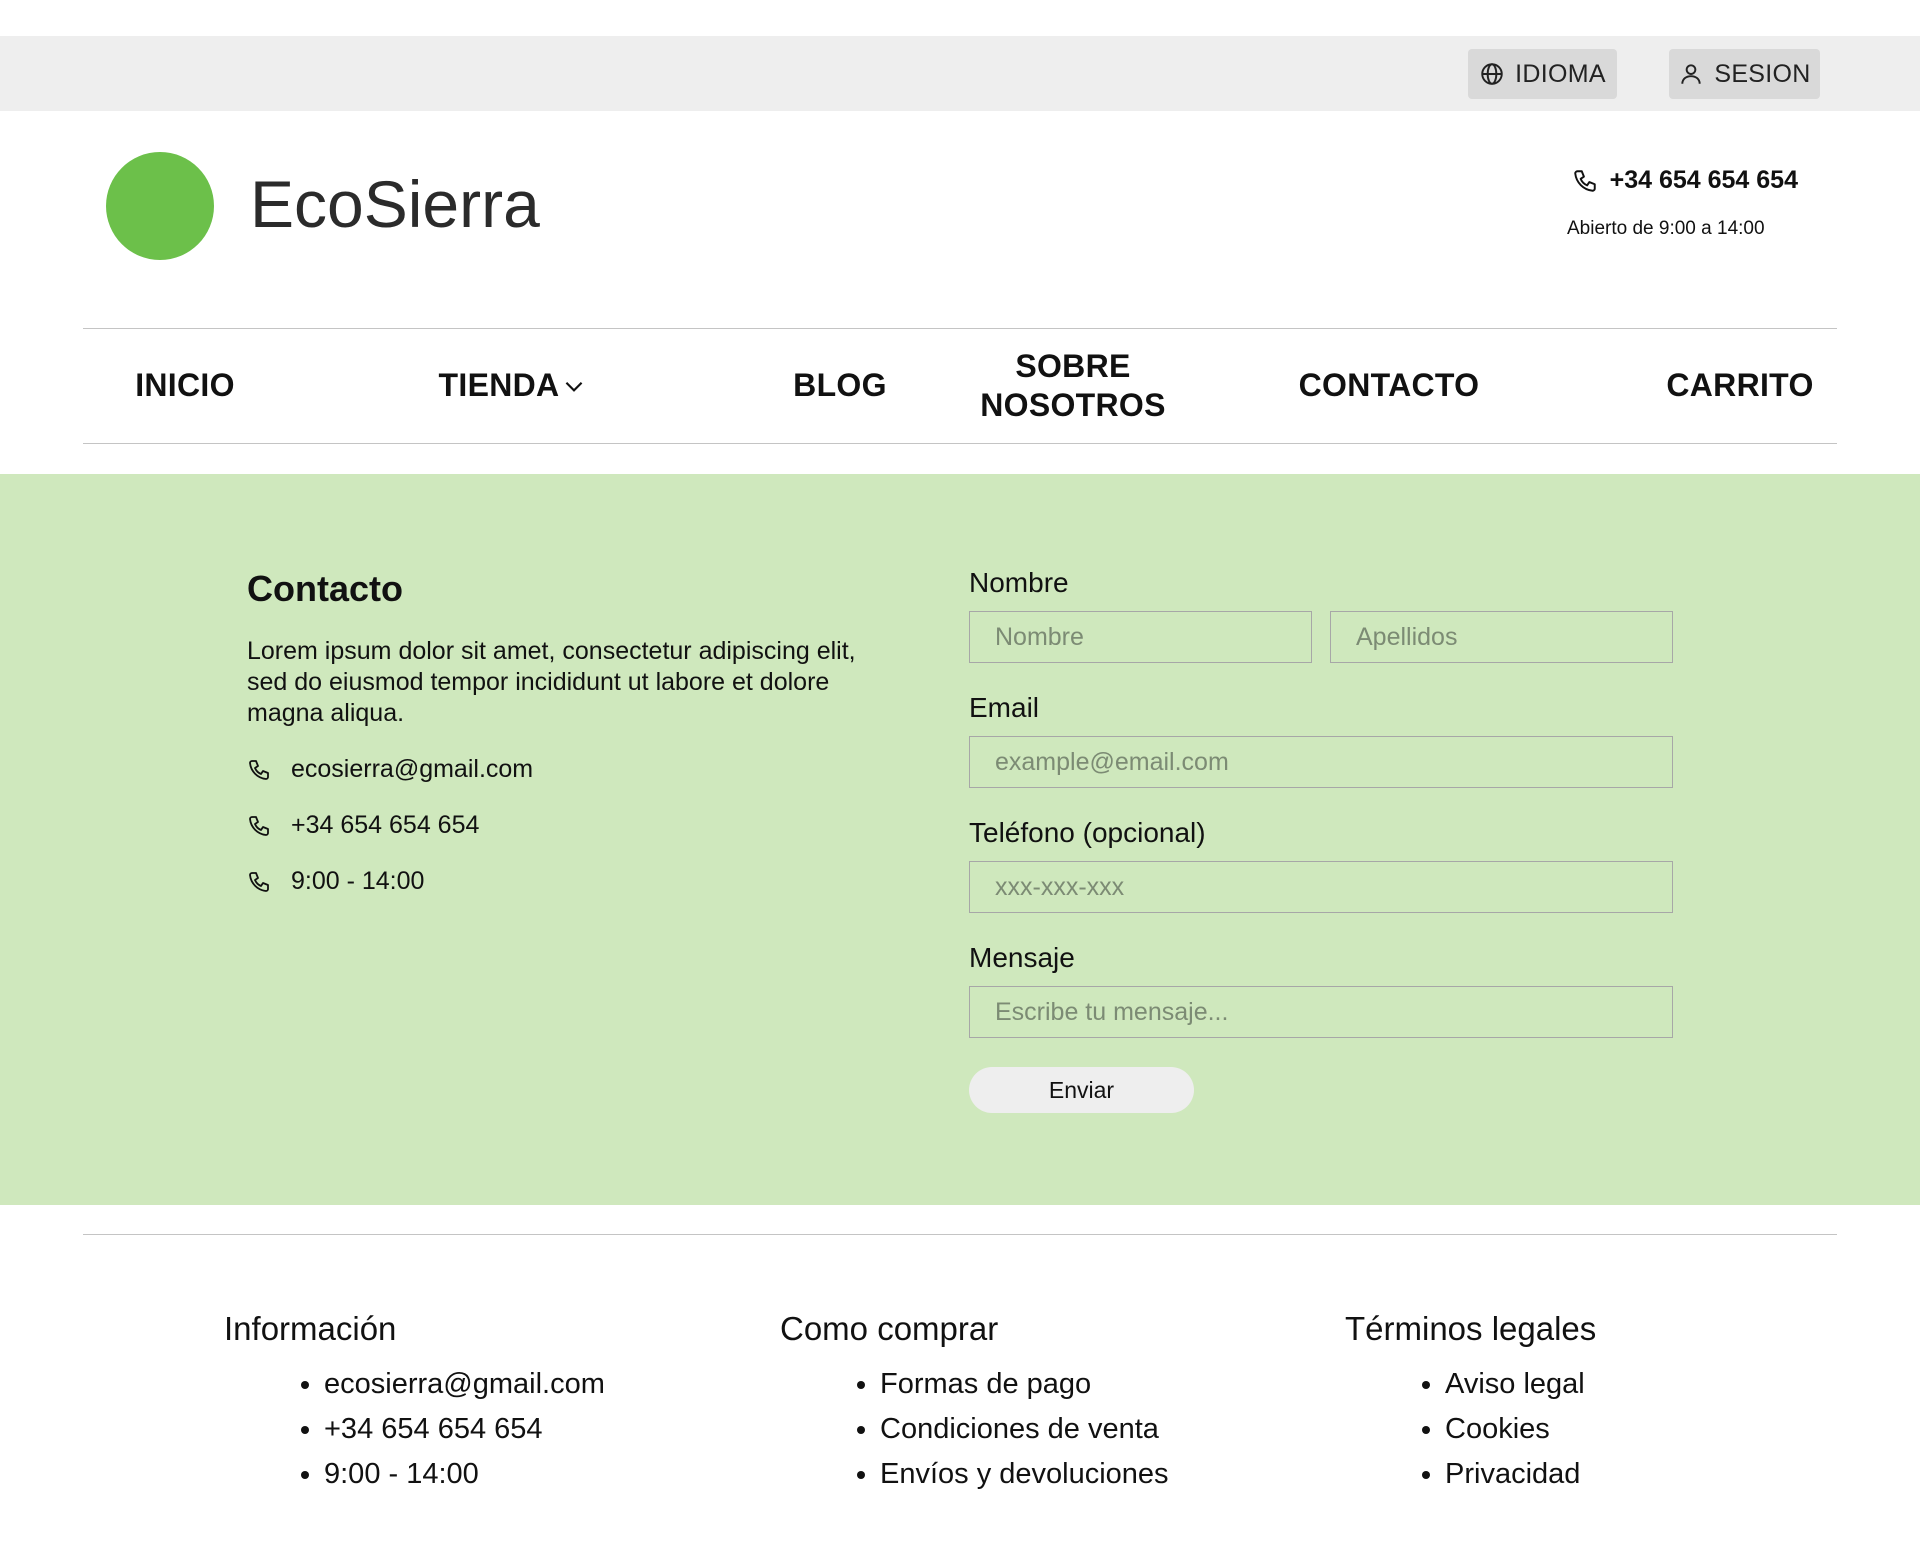  Describe the element at coordinates (464, 1384) in the screenshot. I see `footer-link: ecosierra@gmail.com` at that location.